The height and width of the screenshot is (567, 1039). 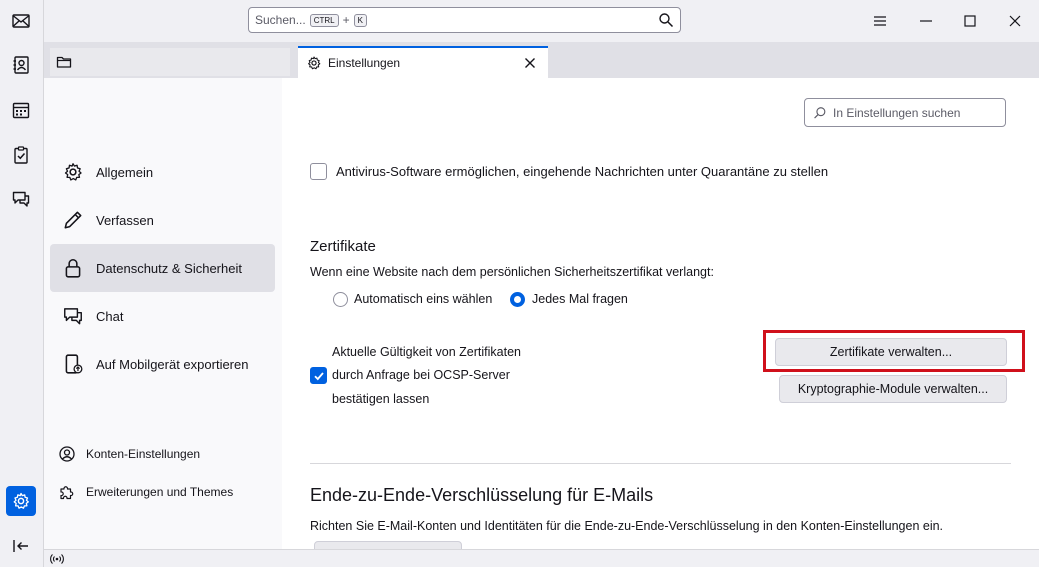 What do you see at coordinates (160, 492) in the screenshot?
I see `nav-small-label: Erweiterungen und Themes` at bounding box center [160, 492].